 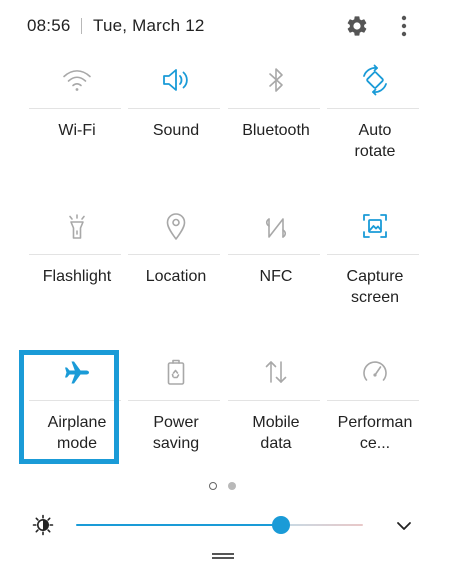 I want to click on page-indicator, so click(x=224, y=488).